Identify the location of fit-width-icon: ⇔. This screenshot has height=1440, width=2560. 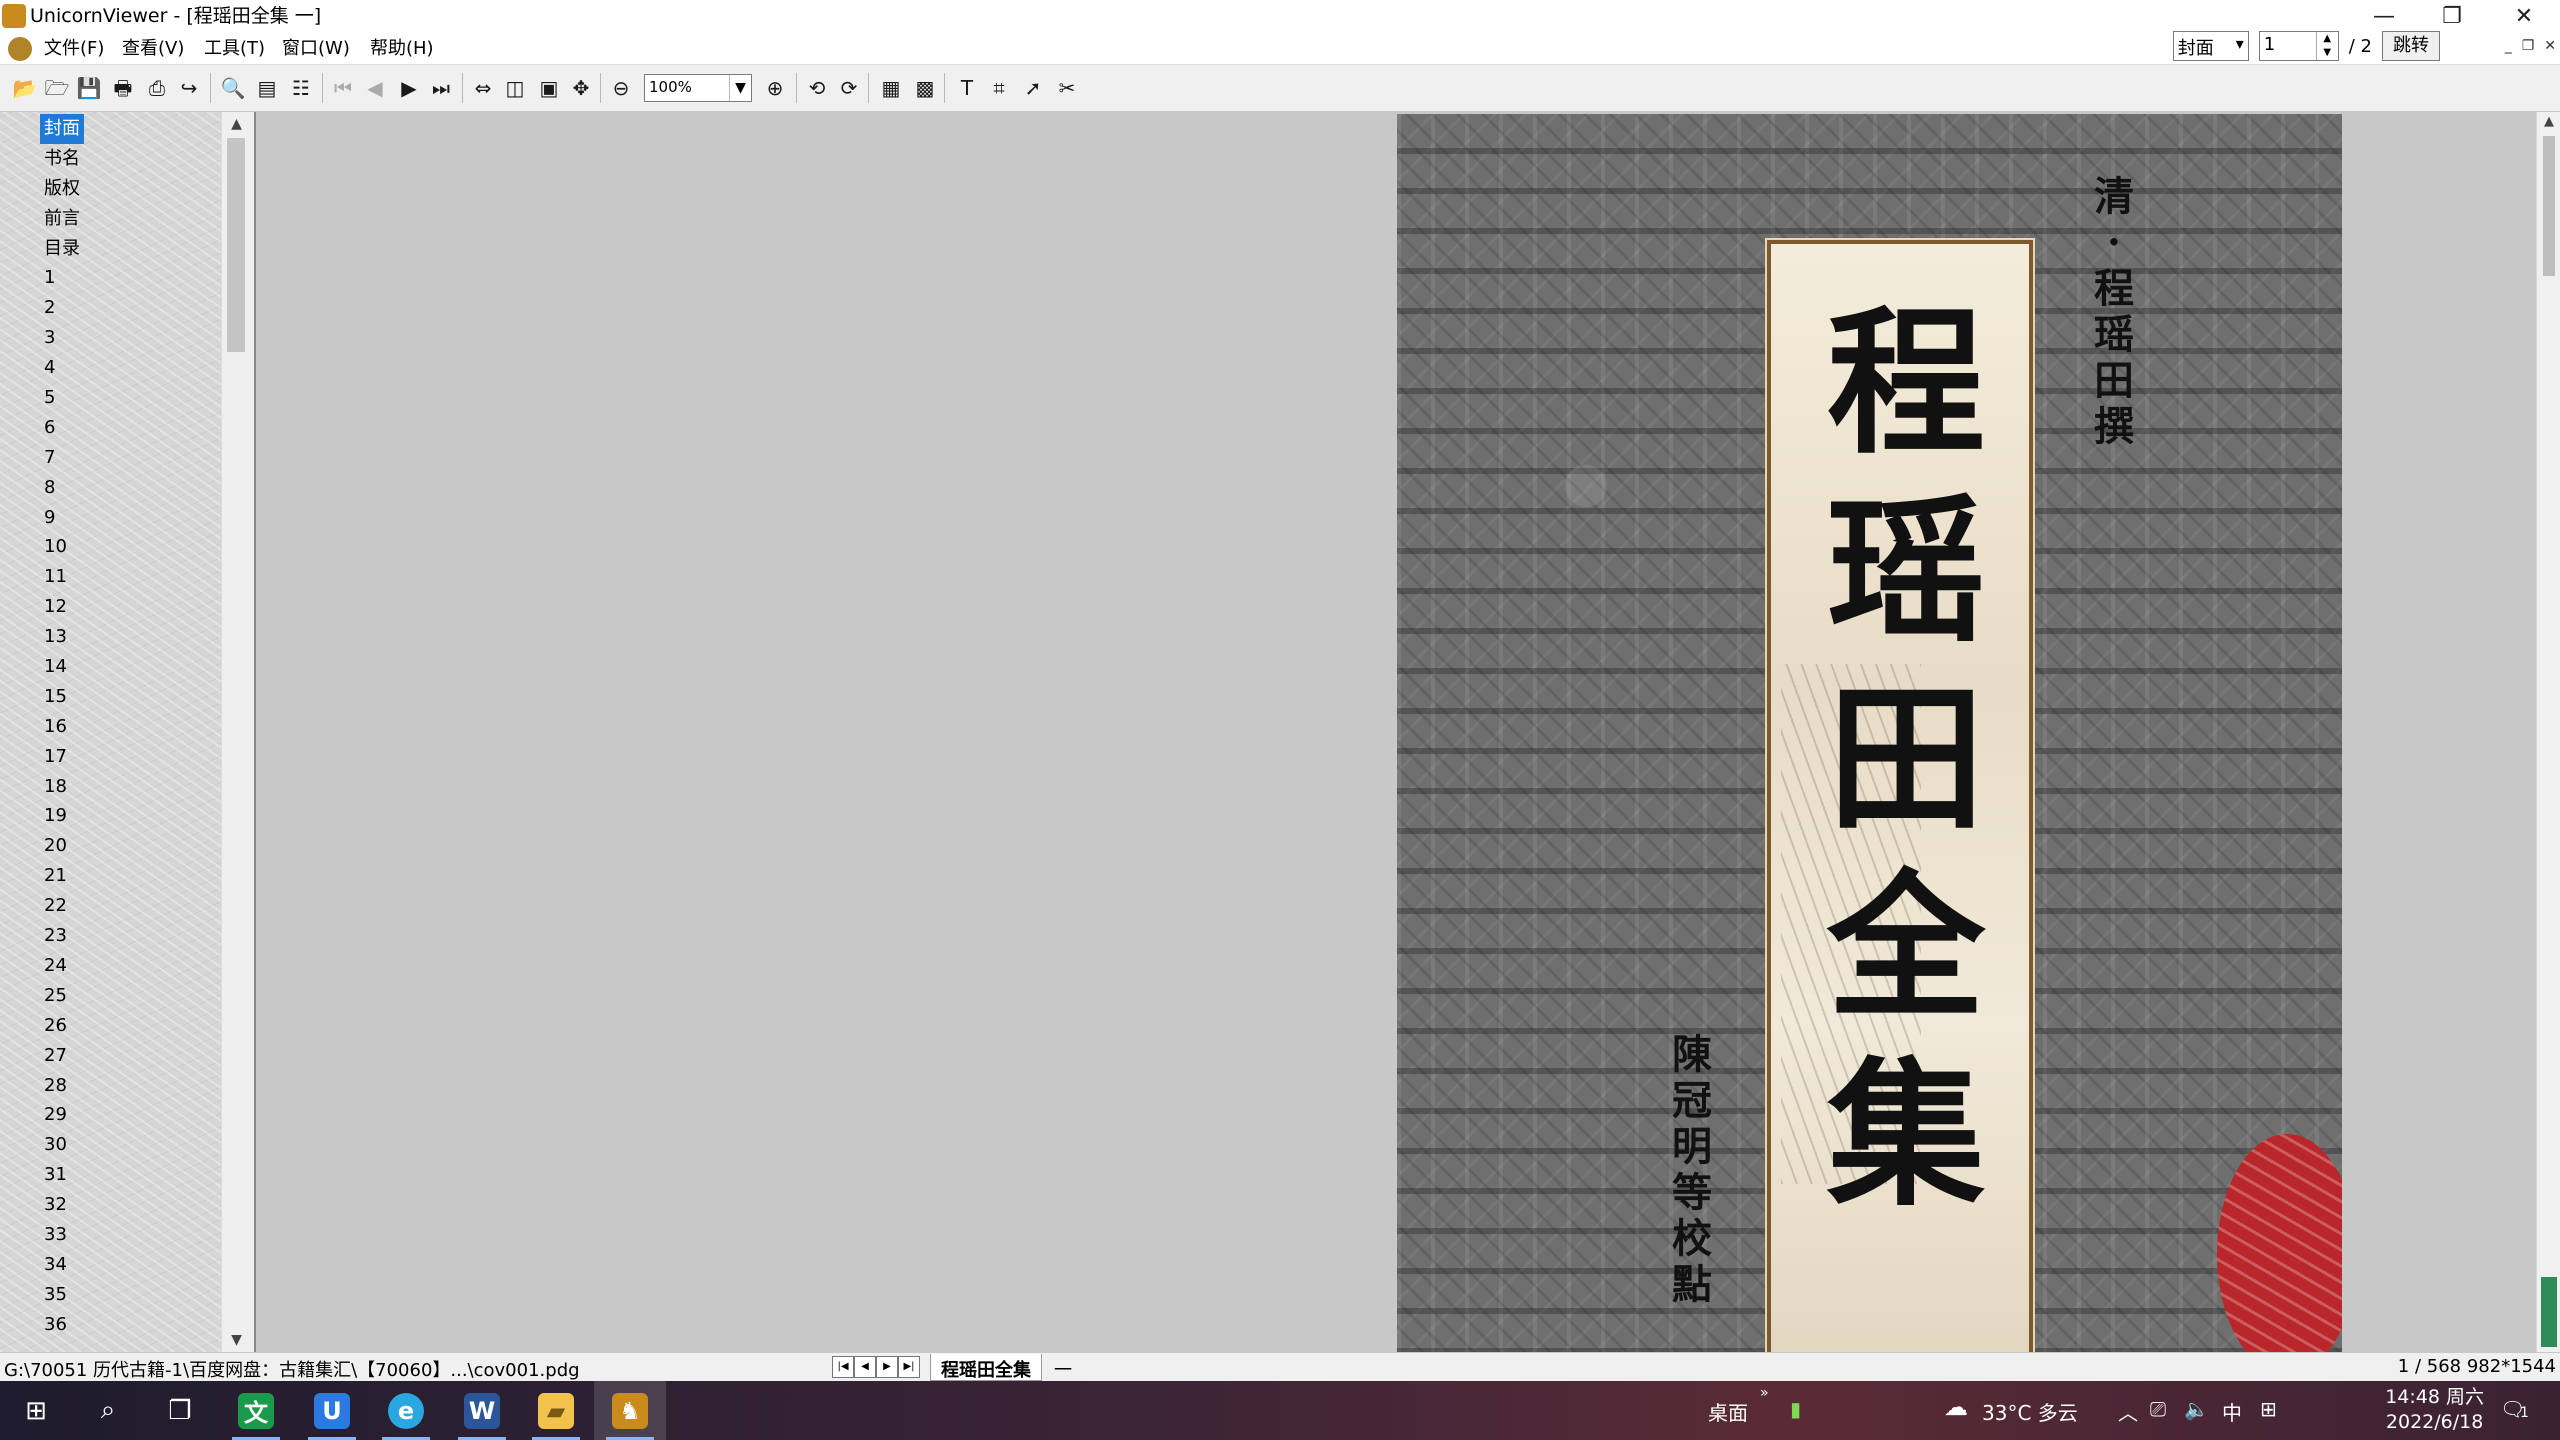
(483, 88).